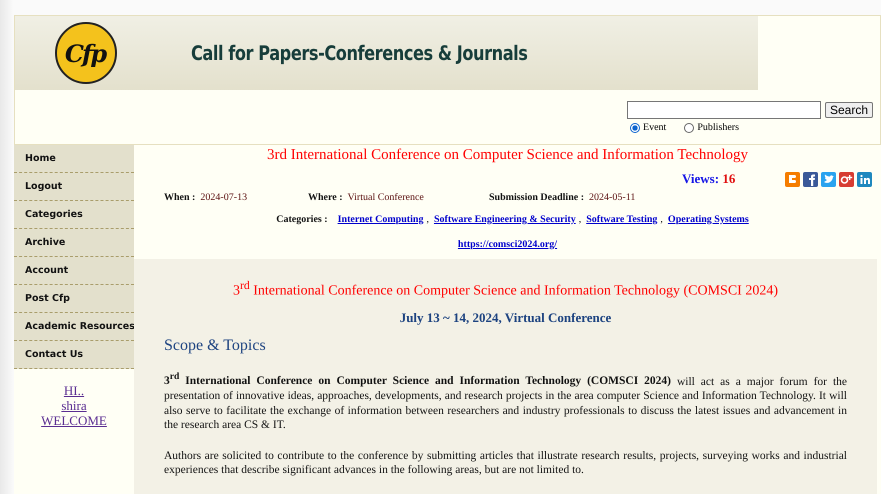 The image size is (881, 494). I want to click on fact-value: 2024-07-13, so click(224, 197).